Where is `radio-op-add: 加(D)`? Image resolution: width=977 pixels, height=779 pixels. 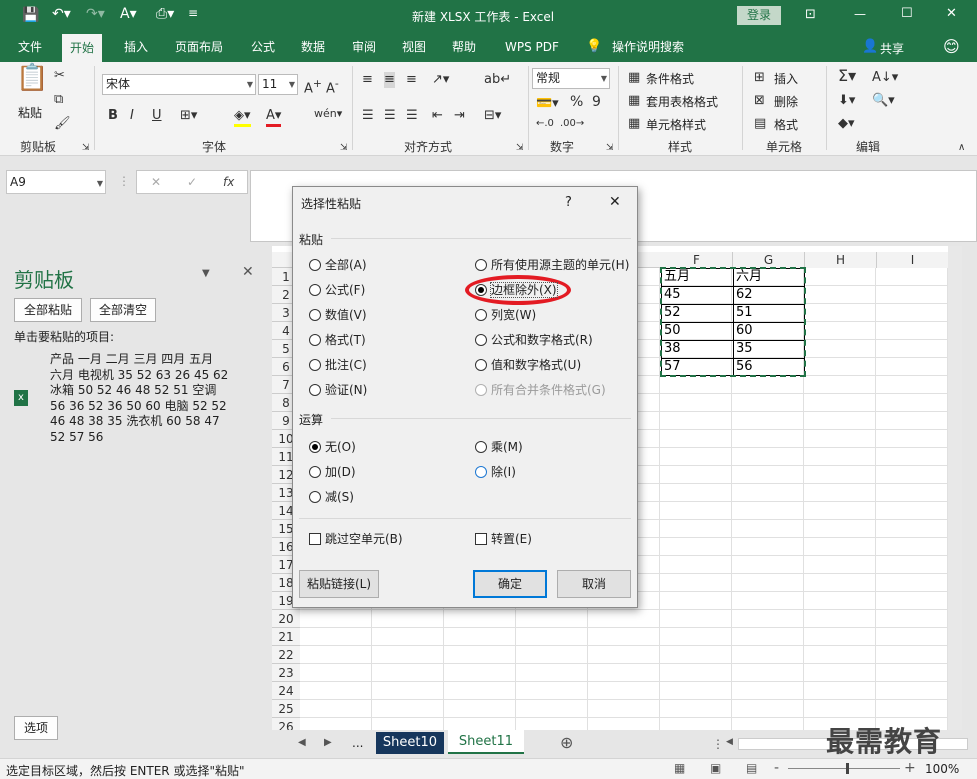
radio-op-add: 加(D) is located at coordinates (332, 472).